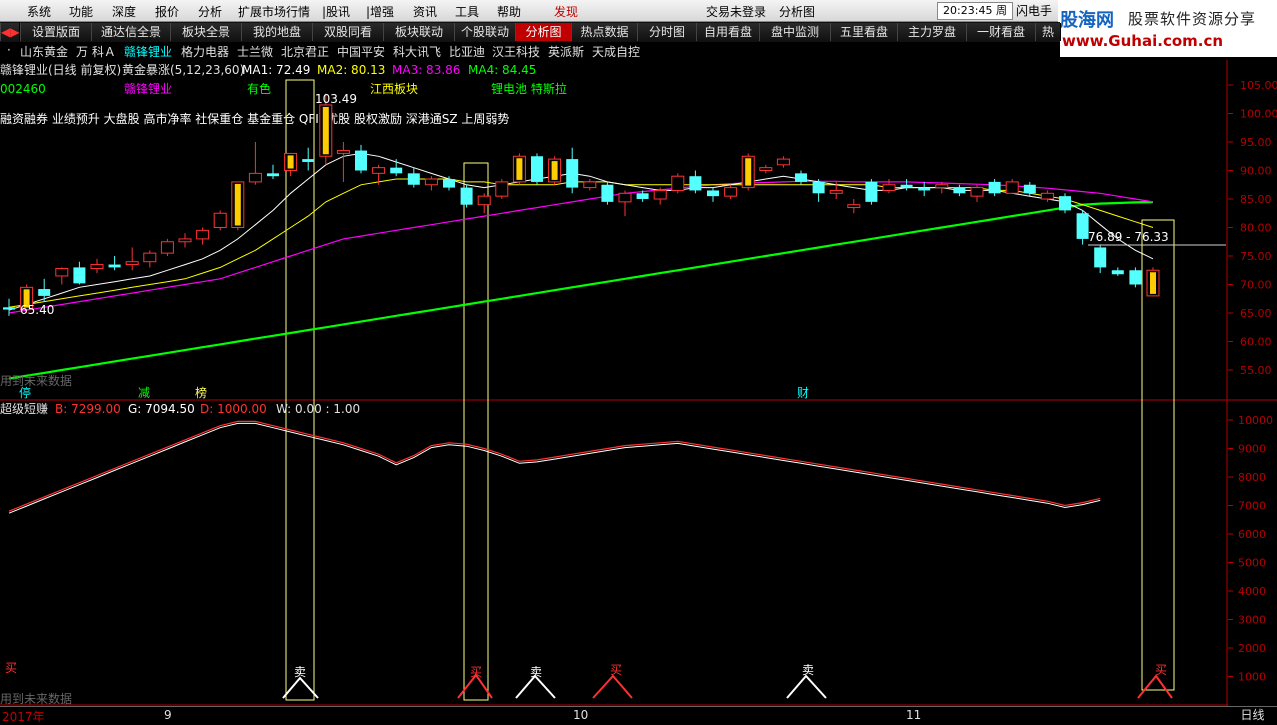 The height and width of the screenshot is (725, 1277). What do you see at coordinates (425, 11) in the screenshot?
I see `menu-info: 资讯` at bounding box center [425, 11].